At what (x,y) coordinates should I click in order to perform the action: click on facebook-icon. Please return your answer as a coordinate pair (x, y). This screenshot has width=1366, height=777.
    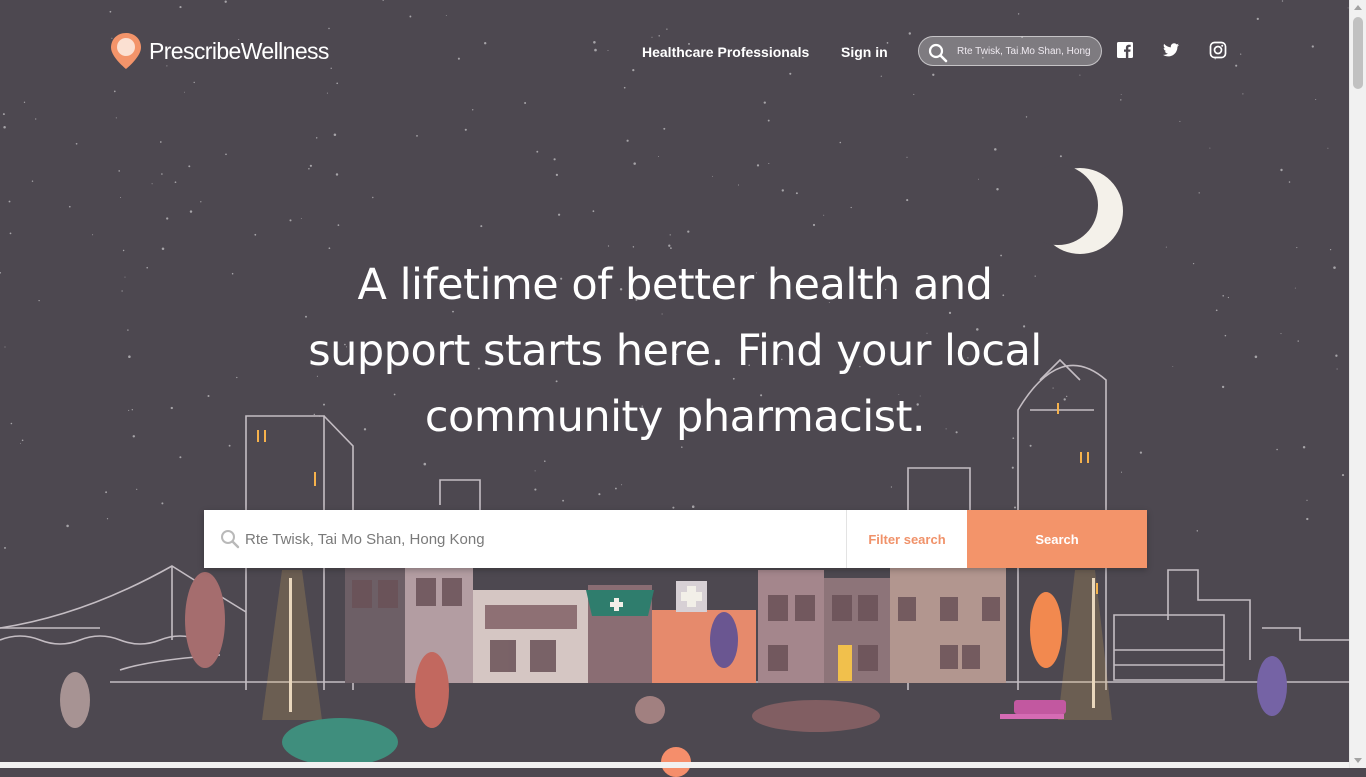
    Looking at the image, I should click on (1125, 50).